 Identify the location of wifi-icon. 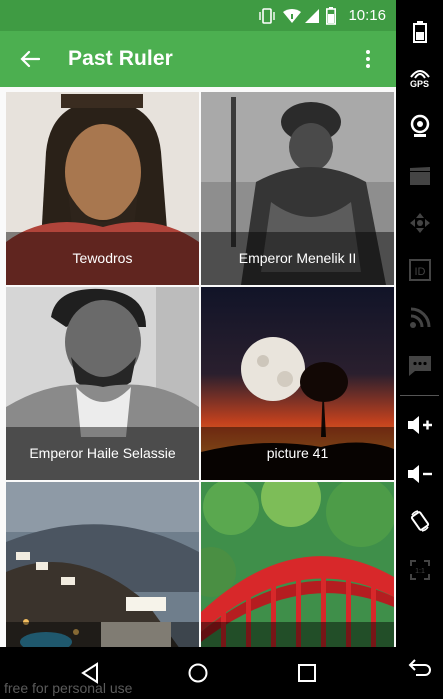
(292, 15).